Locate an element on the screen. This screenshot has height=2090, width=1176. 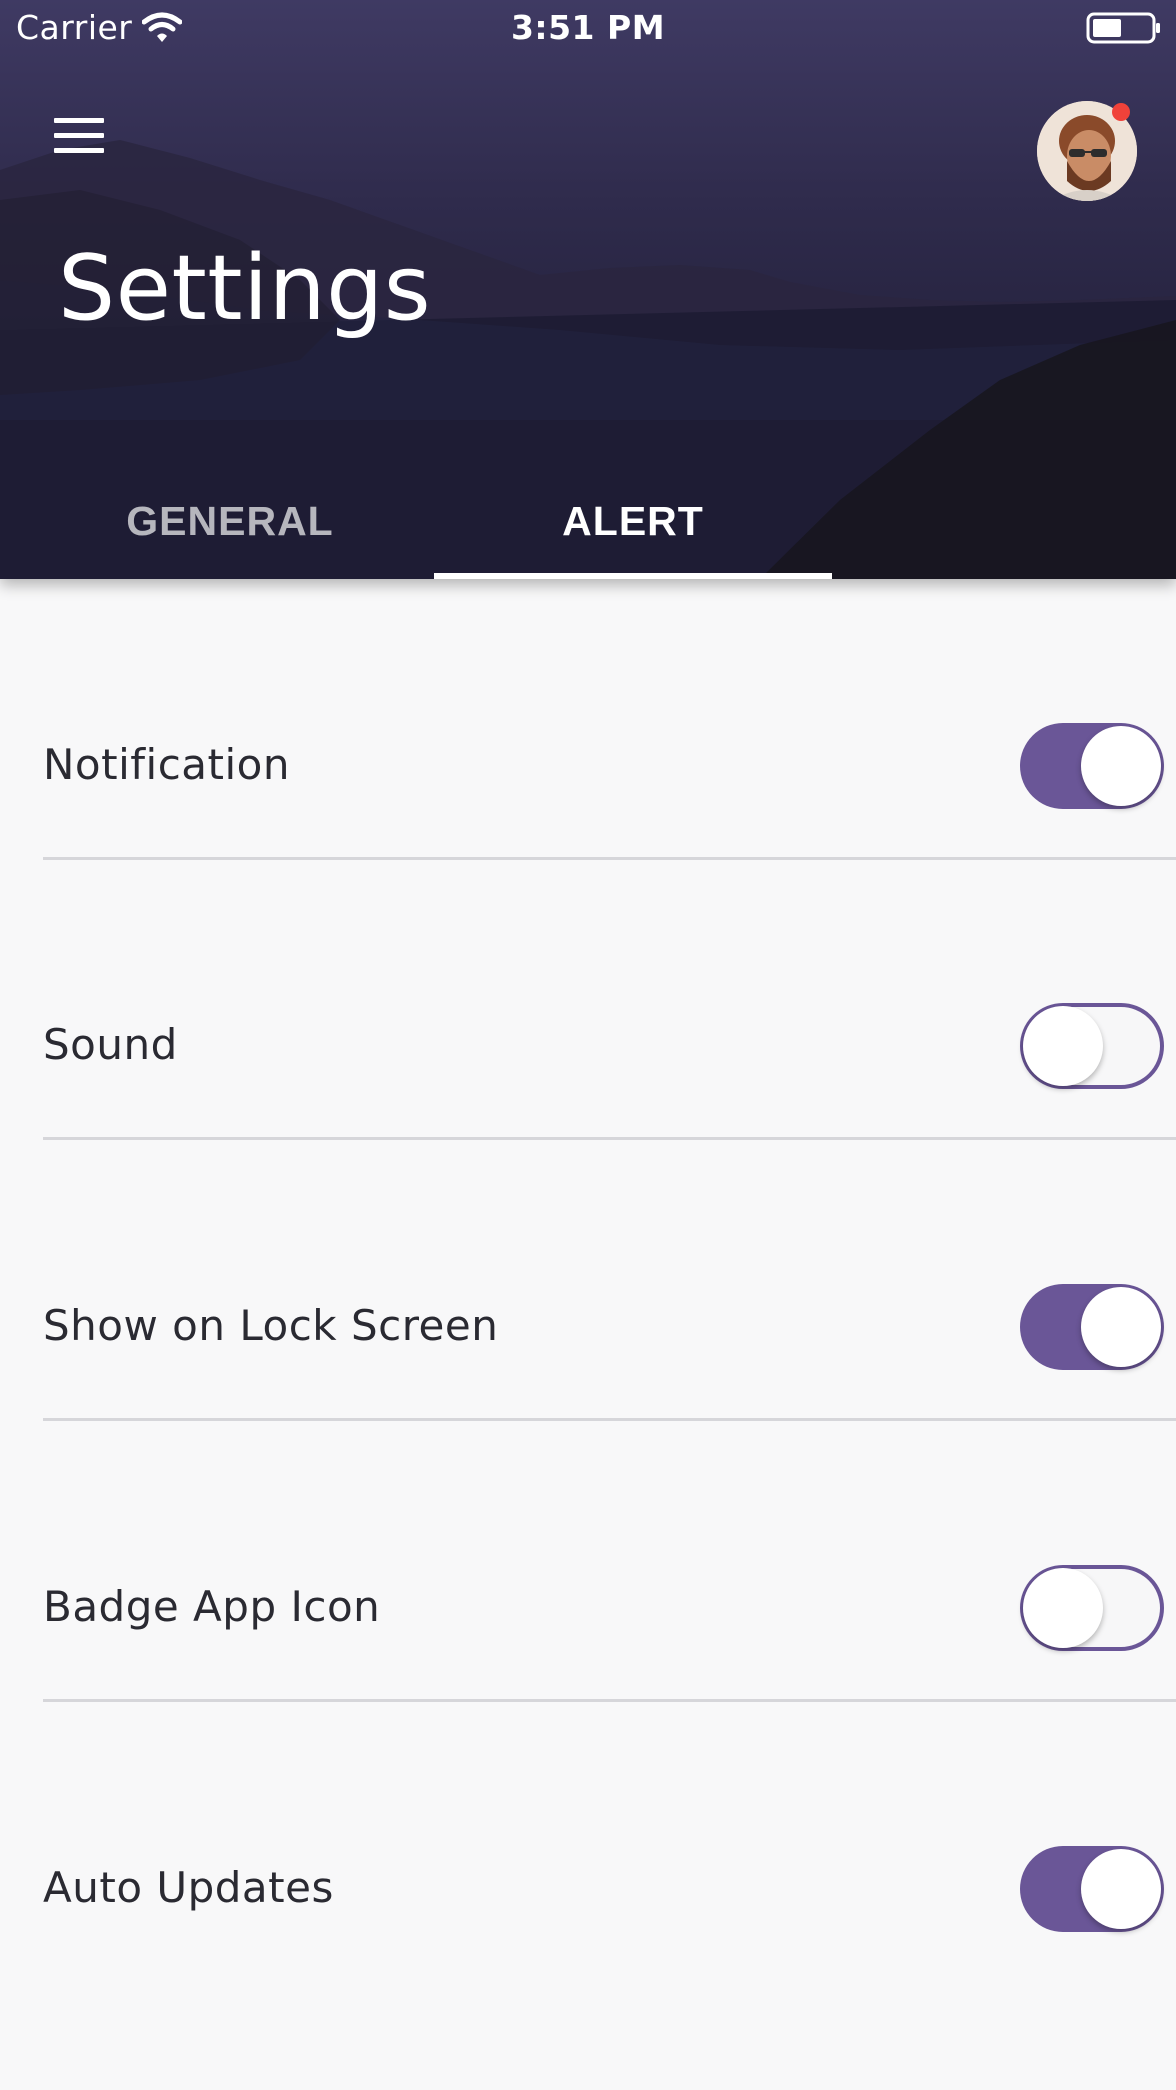
setting-label: Show on Lock Screen is located at coordinates (271, 1325).